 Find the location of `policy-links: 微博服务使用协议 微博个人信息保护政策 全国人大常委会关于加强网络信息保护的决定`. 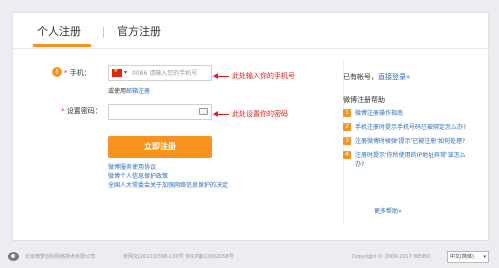

policy-links: 微博服务使用协议 微博个人信息保护政策 全国人大常委会关于加强网络信息保护的决定 is located at coordinates (168, 176).